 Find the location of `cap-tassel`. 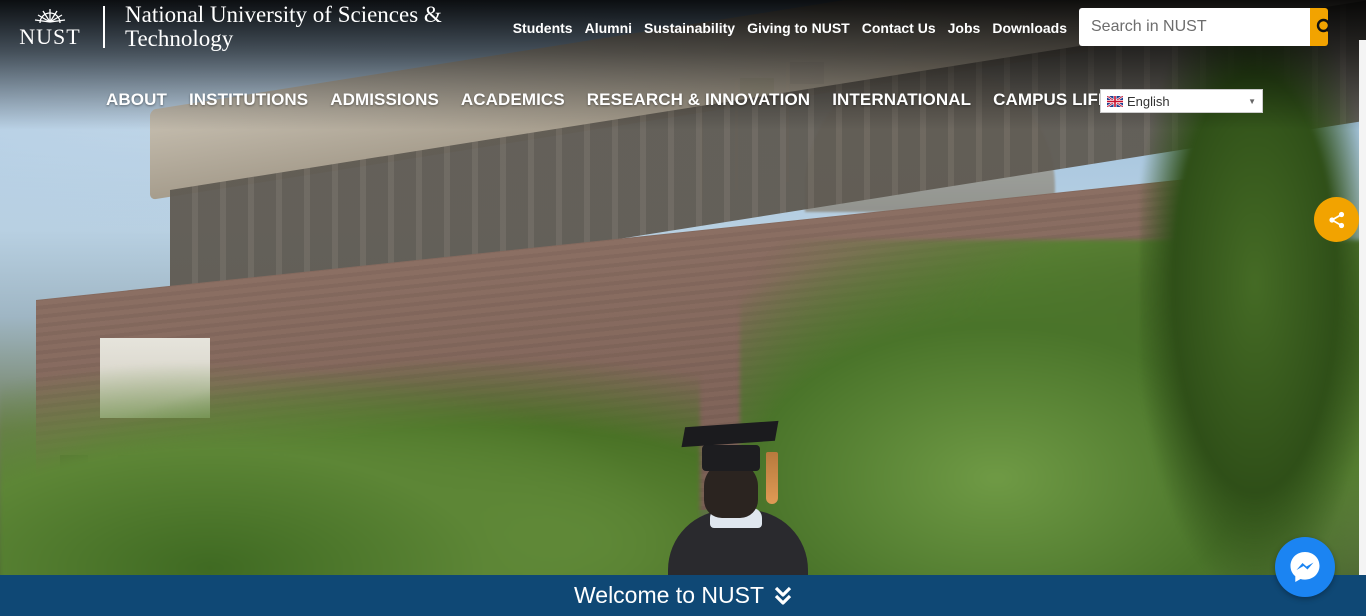

cap-tassel is located at coordinates (772, 478).